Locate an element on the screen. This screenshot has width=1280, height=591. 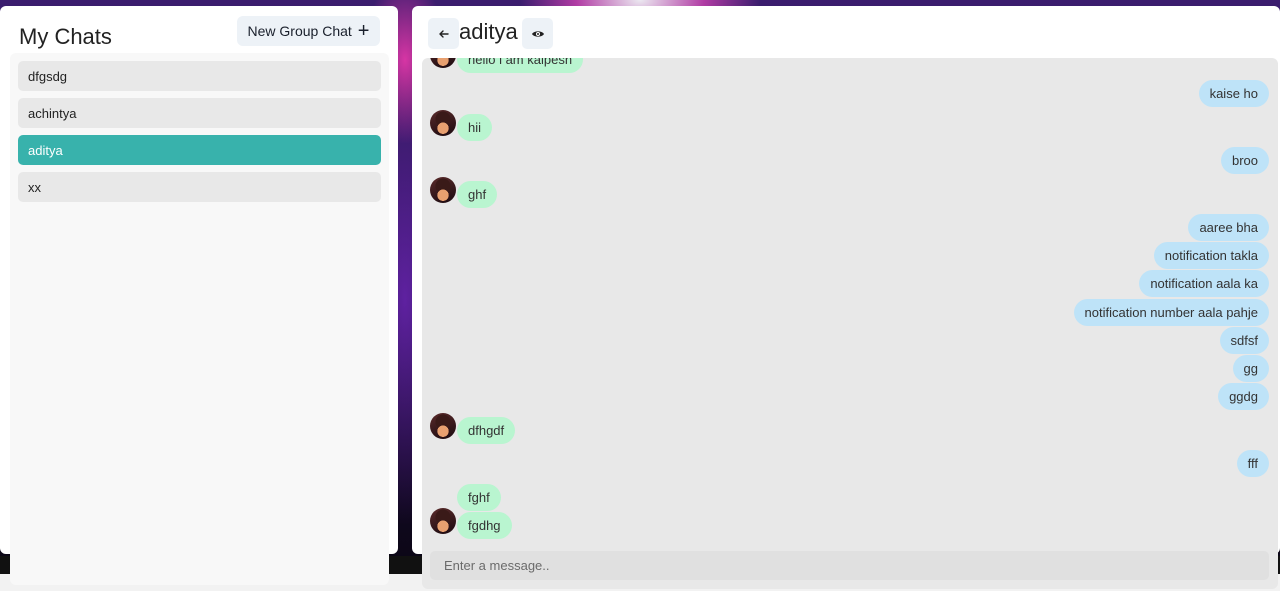
received-message-bubble: dfhgdf is located at coordinates (486, 430).